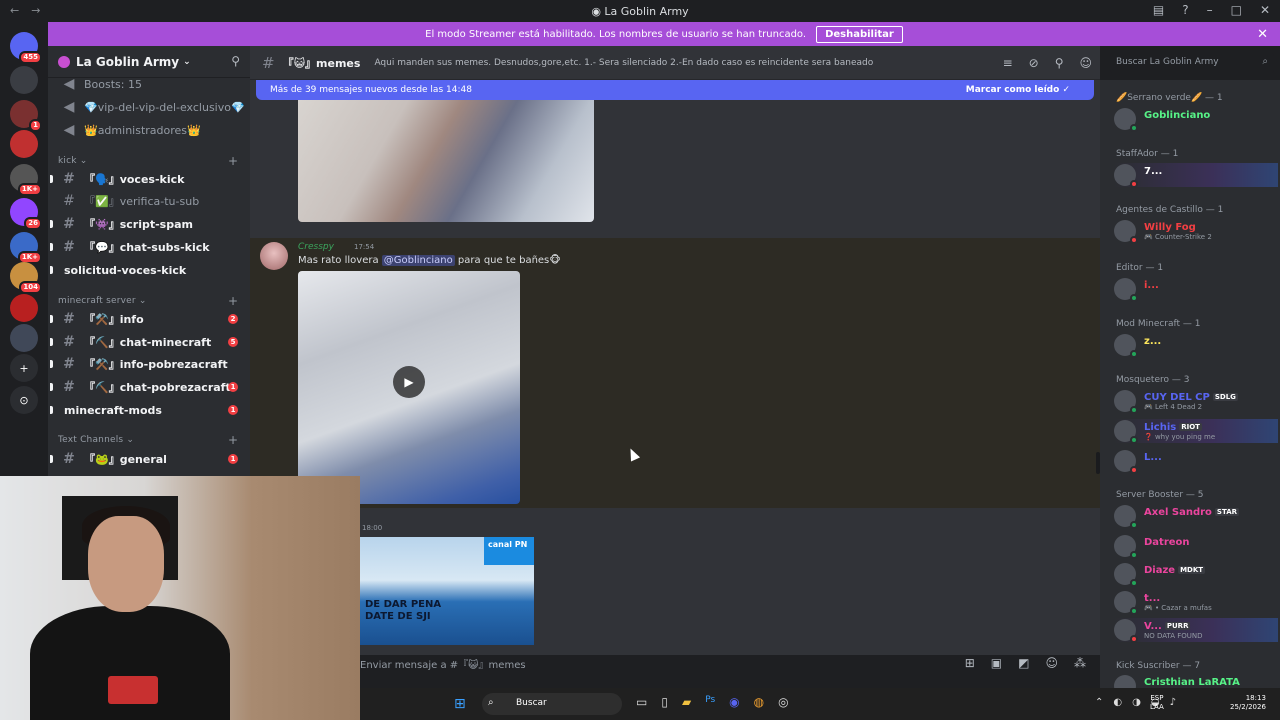 The height and width of the screenshot is (720, 1280). What do you see at coordinates (149, 319) in the screenshot?
I see `sidebar-channel: # 『⚒️』info 2` at bounding box center [149, 319].